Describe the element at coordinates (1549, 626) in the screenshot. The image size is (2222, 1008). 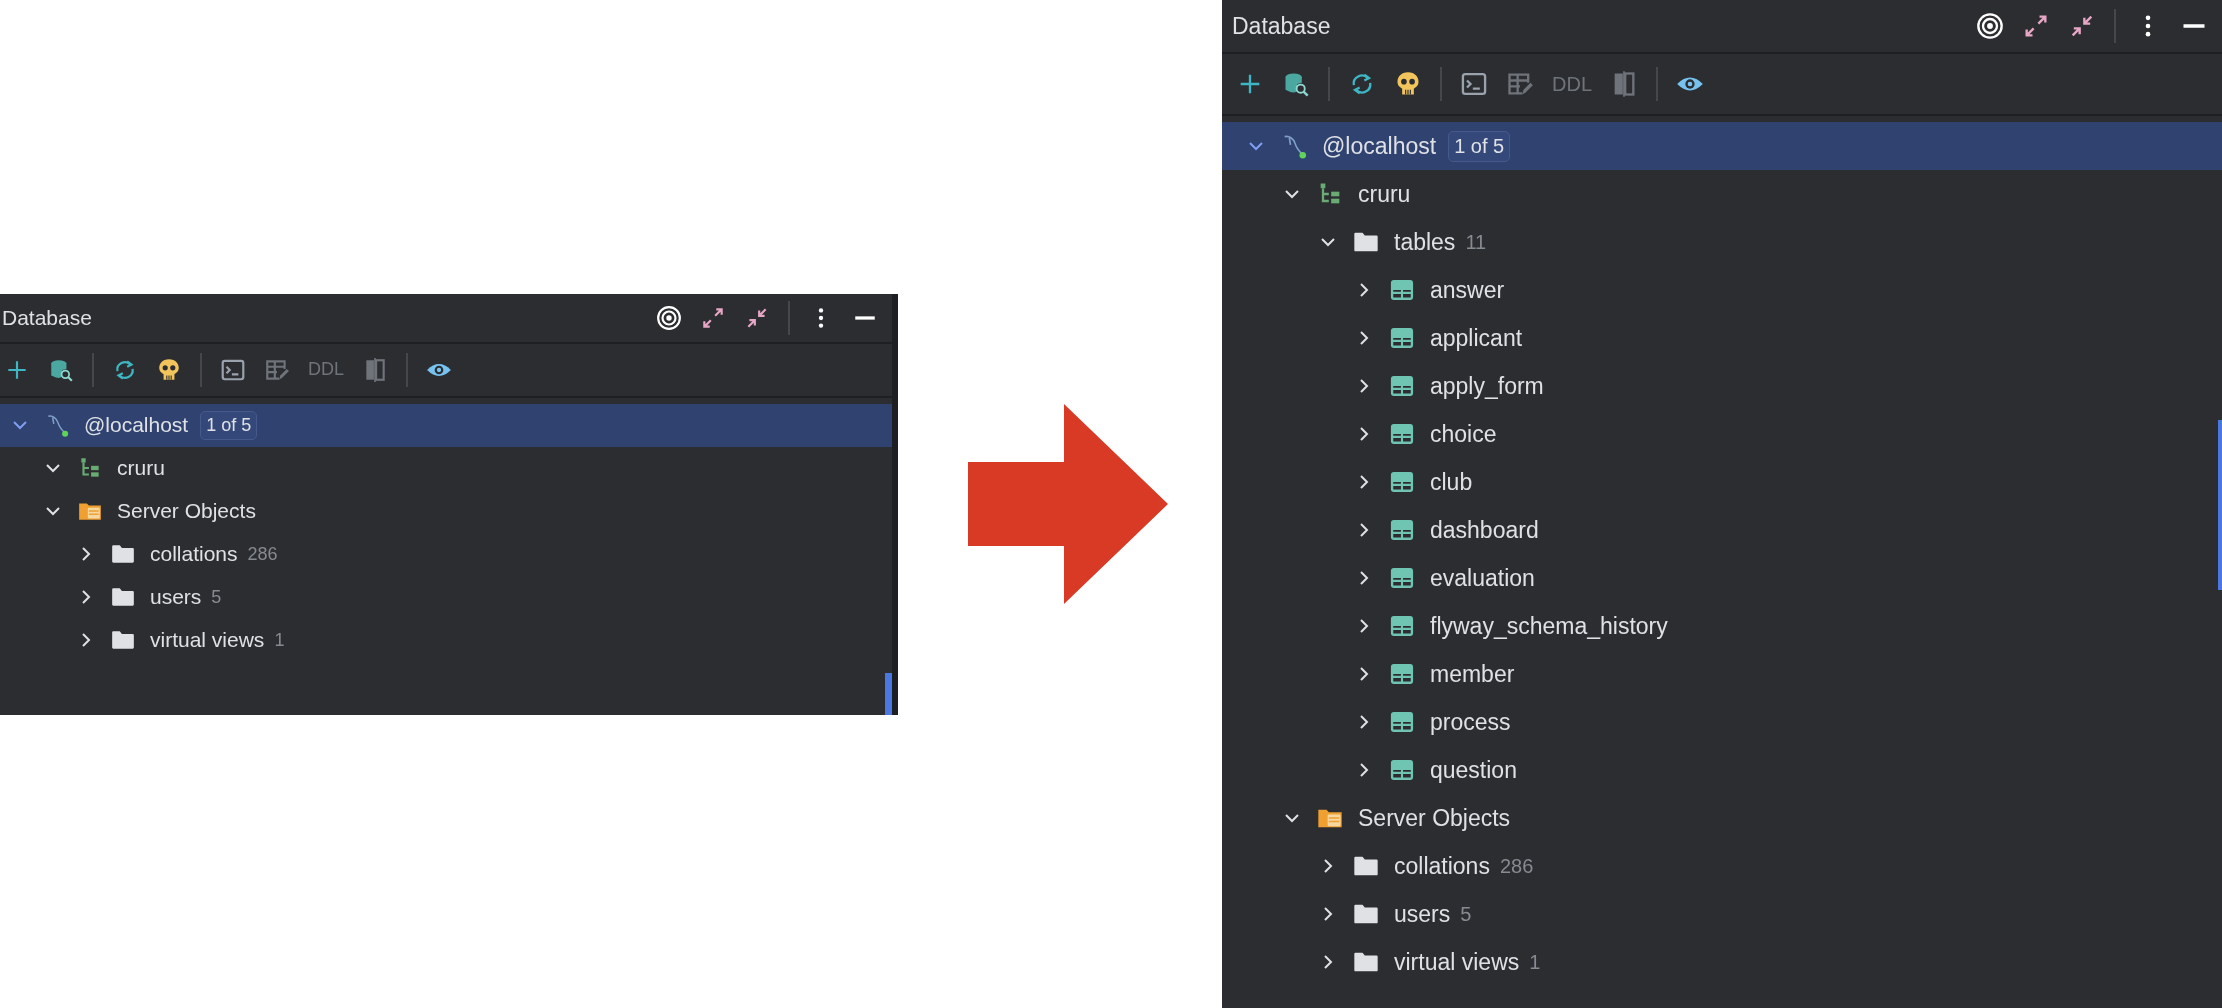
I see `node-label: flyway_schema_history` at that location.